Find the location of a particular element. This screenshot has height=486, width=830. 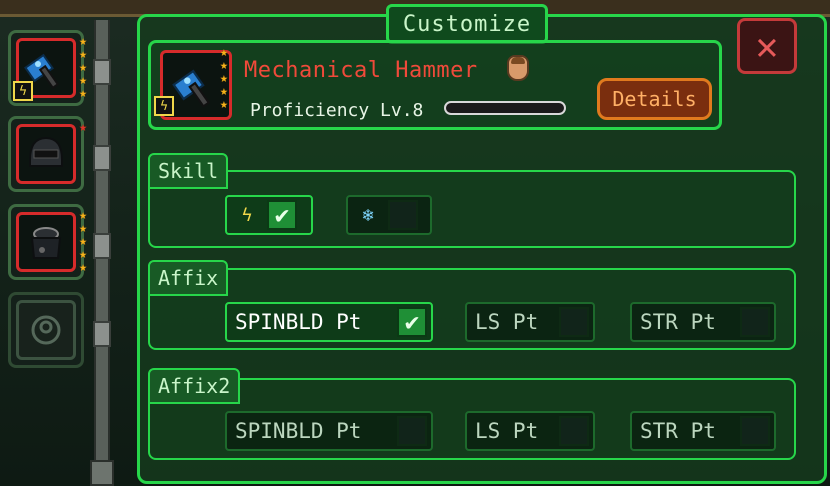

affix2-section-title: Affix2 is located at coordinates (194, 386).